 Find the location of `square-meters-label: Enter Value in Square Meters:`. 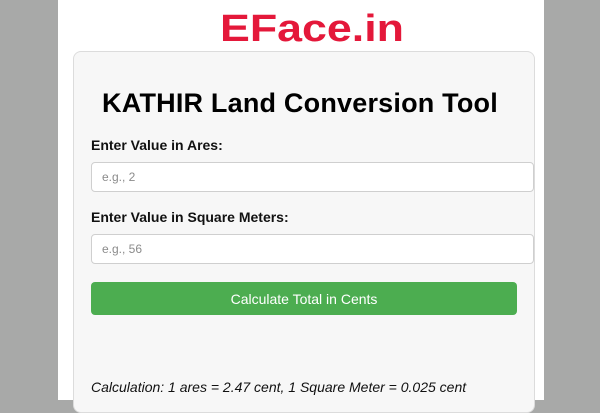

square-meters-label: Enter Value in Square Meters: is located at coordinates (190, 217).